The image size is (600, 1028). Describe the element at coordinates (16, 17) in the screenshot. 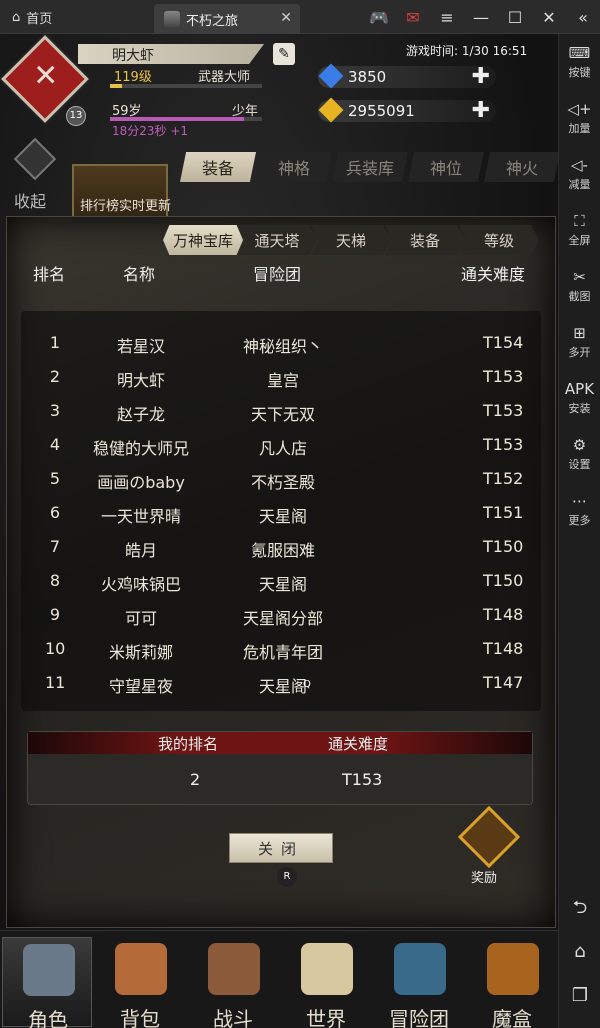

I see `home-icon: ⌂` at that location.